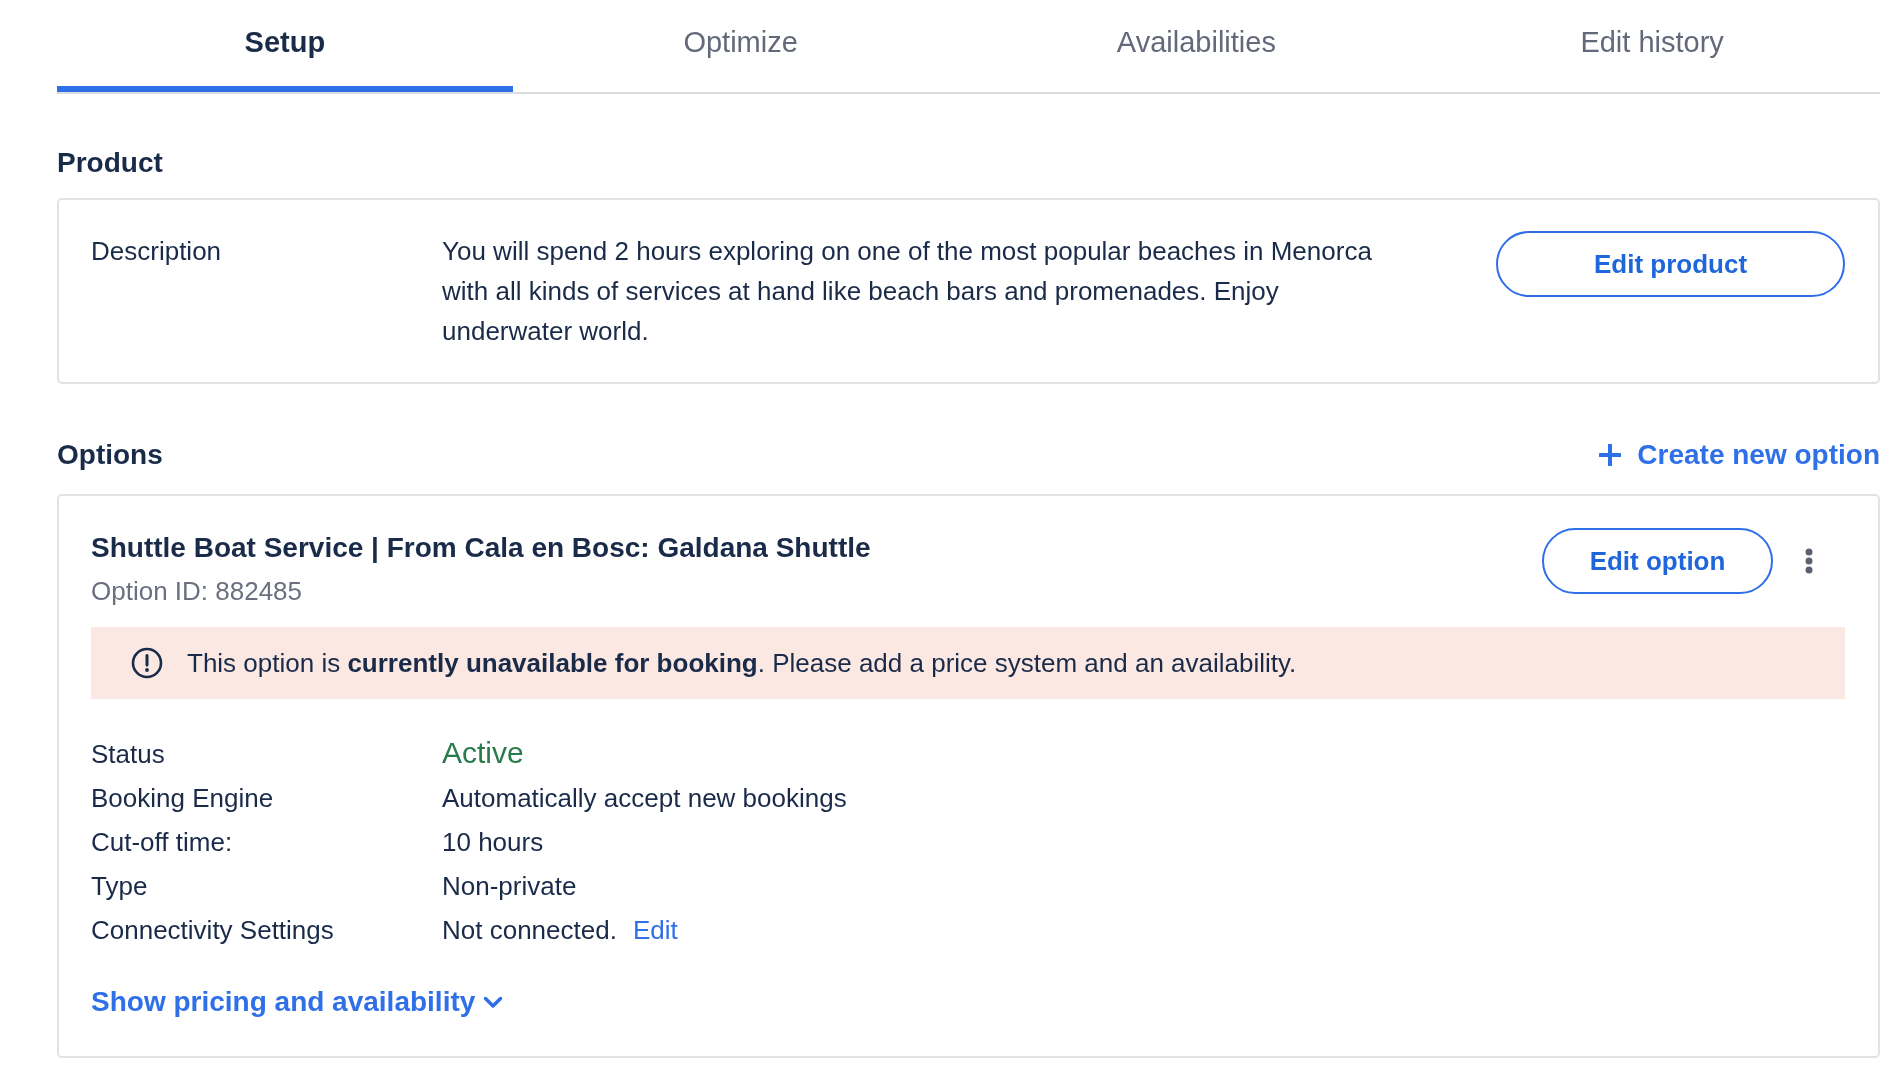 The height and width of the screenshot is (1083, 1902). Describe the element at coordinates (110, 163) in the screenshot. I see `section-heading: Product` at that location.